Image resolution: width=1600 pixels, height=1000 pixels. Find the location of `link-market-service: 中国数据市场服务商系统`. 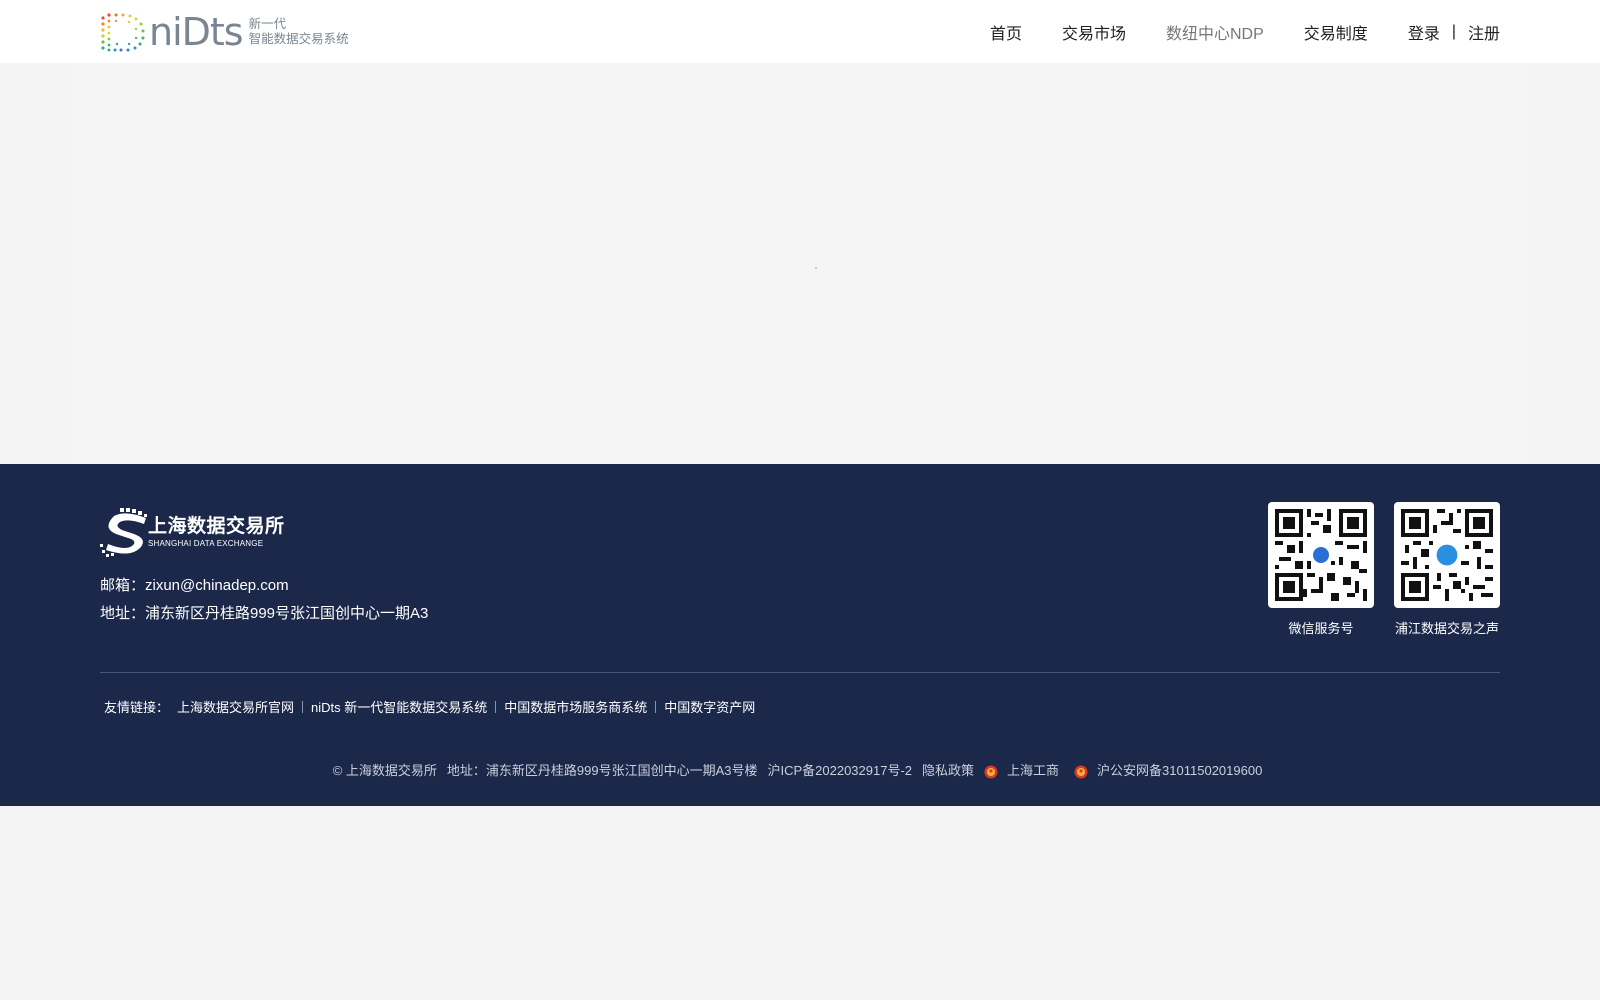

link-market-service: 中国数据市场服务商系统 is located at coordinates (575, 706).